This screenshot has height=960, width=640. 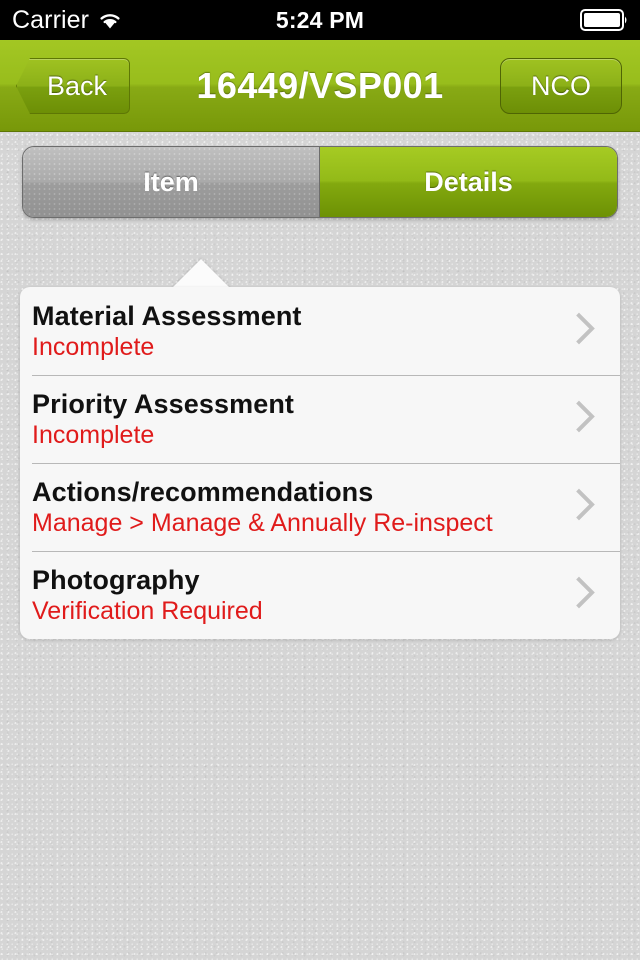 I want to click on tab-details: Details, so click(x=468, y=182).